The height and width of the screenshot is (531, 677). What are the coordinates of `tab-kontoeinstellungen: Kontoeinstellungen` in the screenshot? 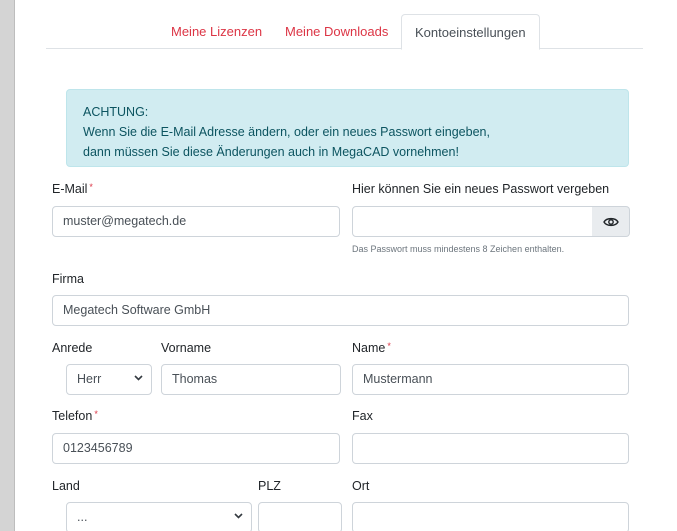 It's located at (470, 32).